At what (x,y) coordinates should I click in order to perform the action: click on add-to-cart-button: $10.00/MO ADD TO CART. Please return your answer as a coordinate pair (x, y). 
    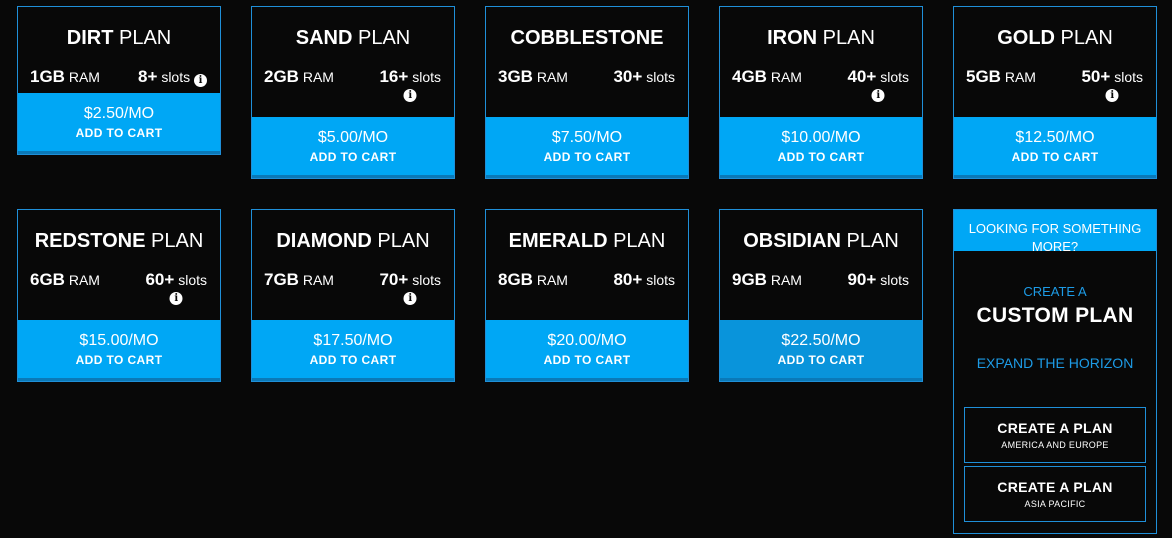
    Looking at the image, I should click on (821, 147).